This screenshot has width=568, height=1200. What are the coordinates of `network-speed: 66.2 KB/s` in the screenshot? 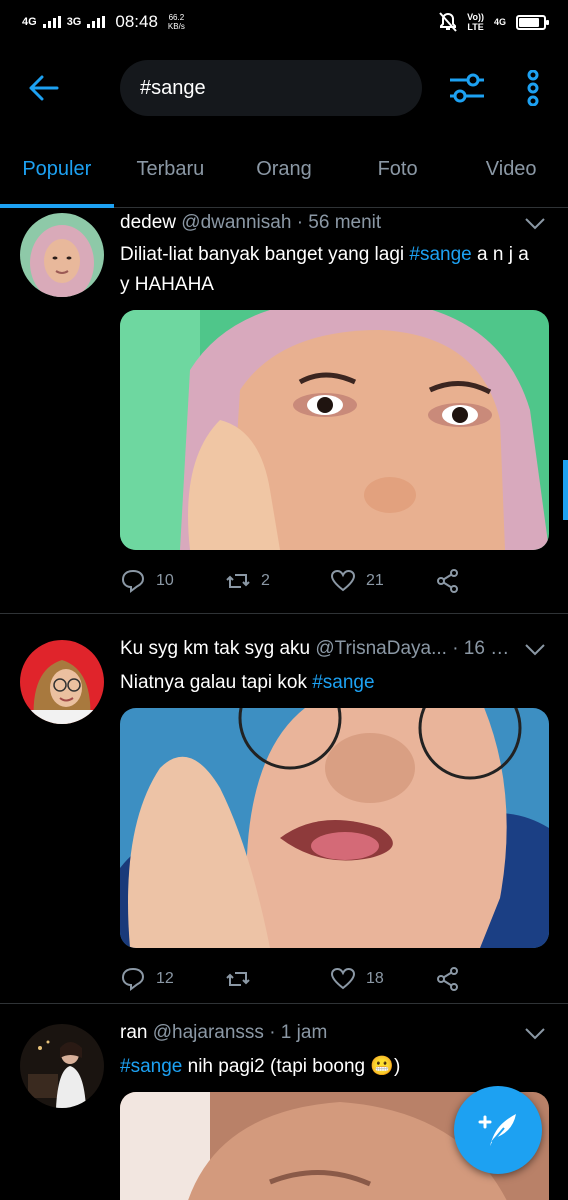 It's located at (176, 22).